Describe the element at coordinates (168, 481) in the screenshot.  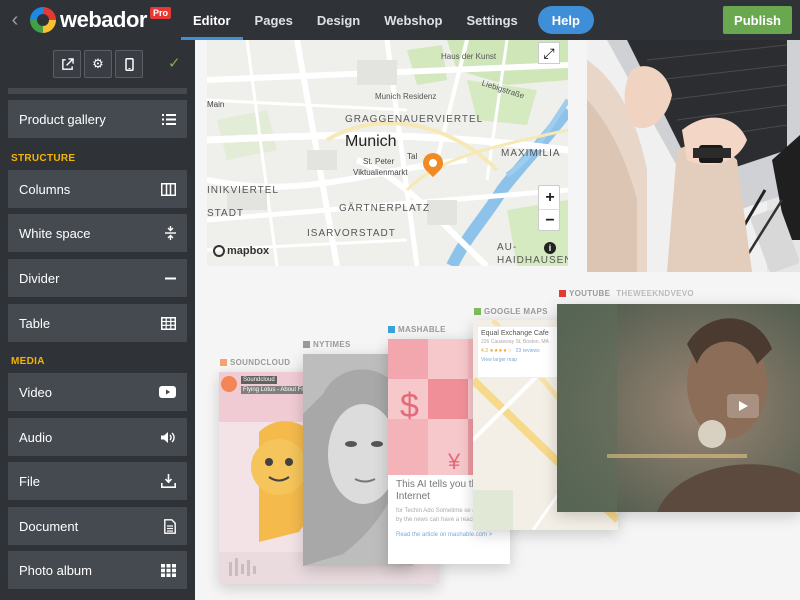
I see `download-icon` at that location.